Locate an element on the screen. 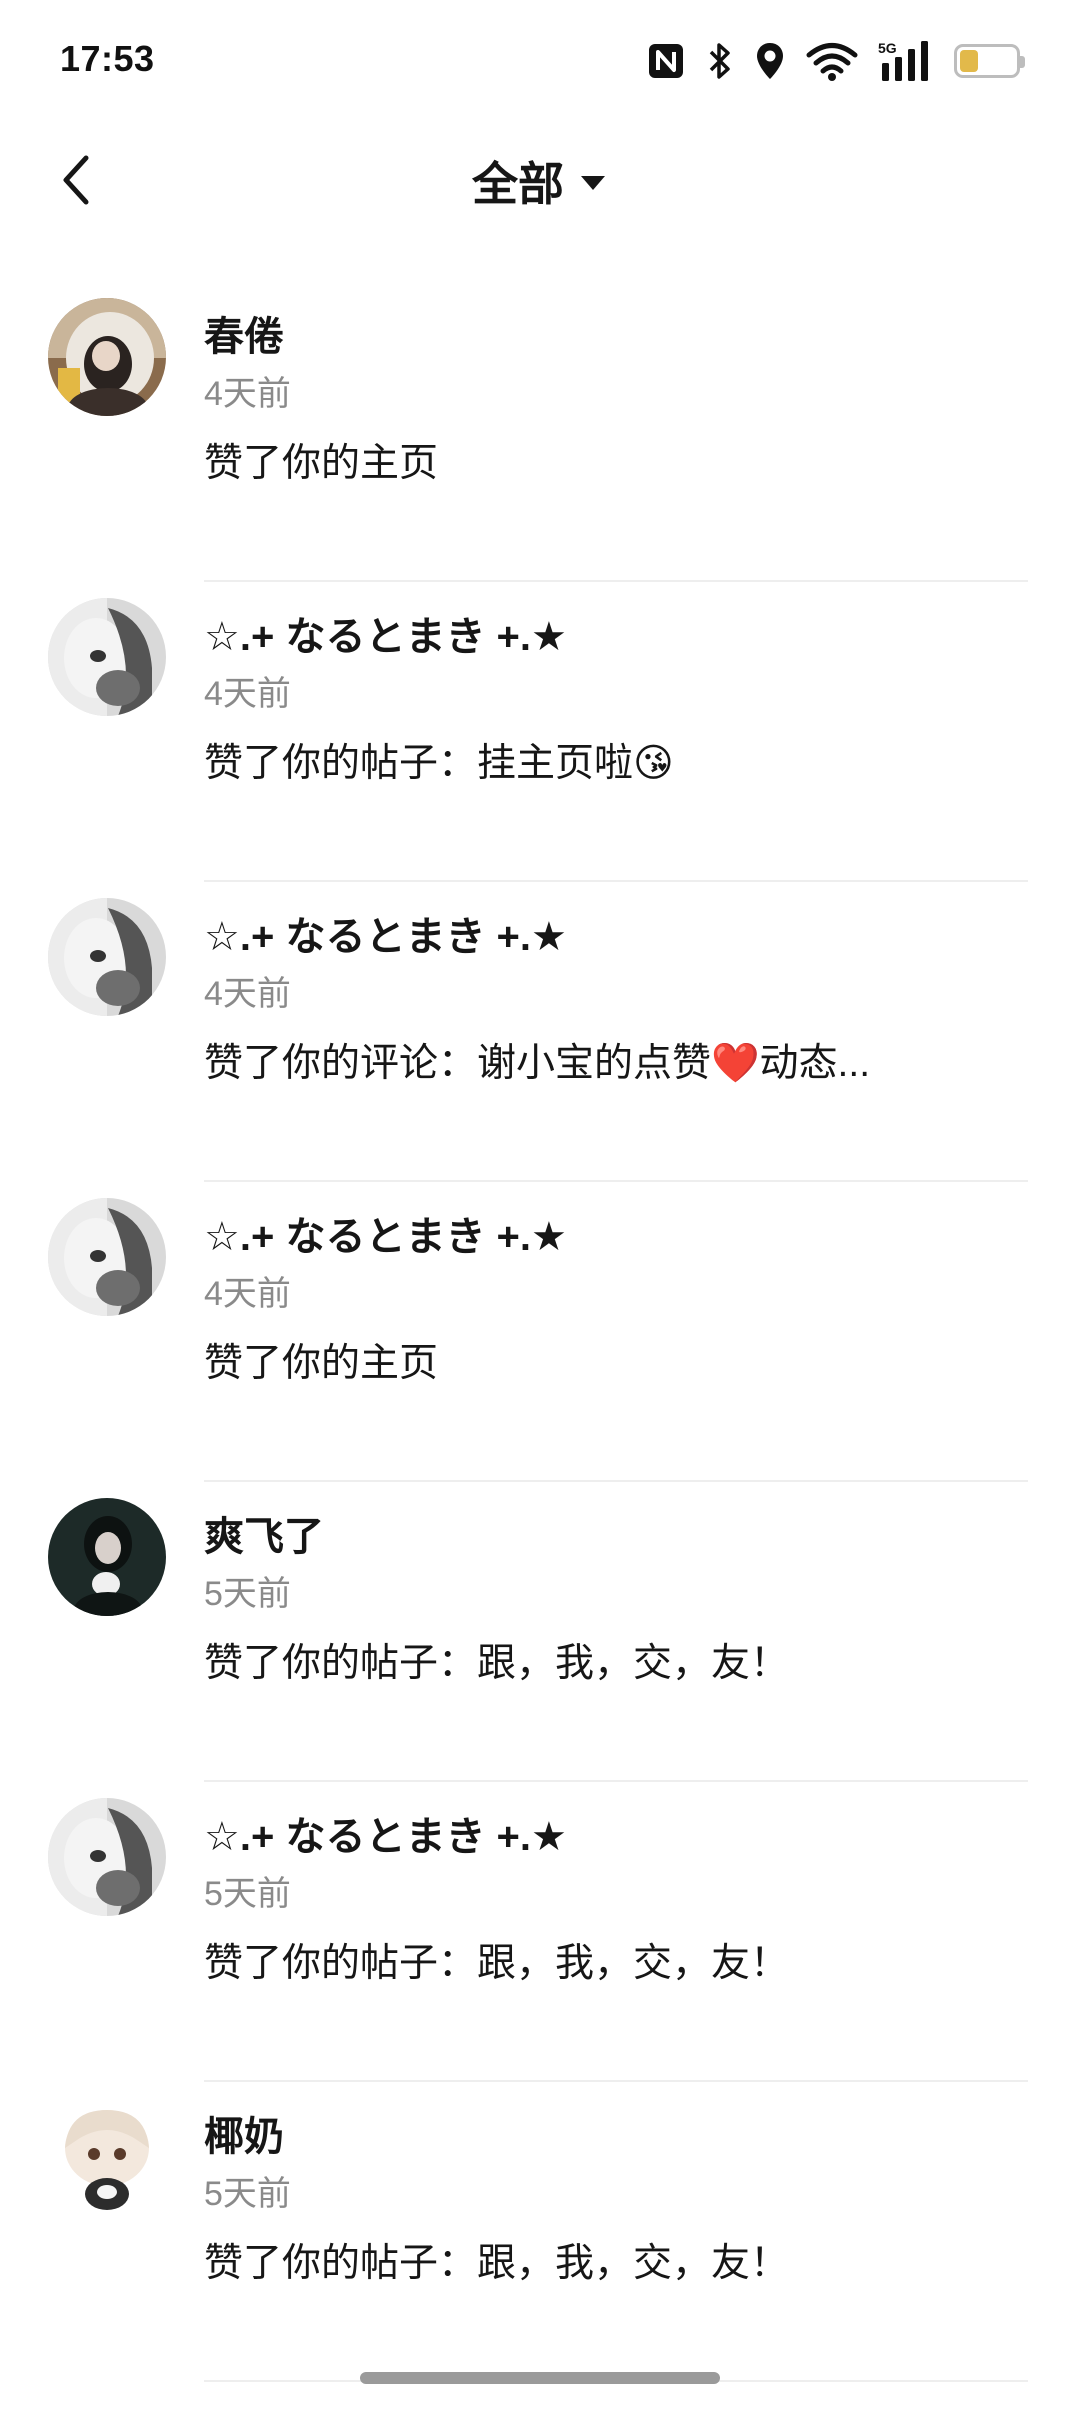  user-name: 椰奶 is located at coordinates (244, 2133).